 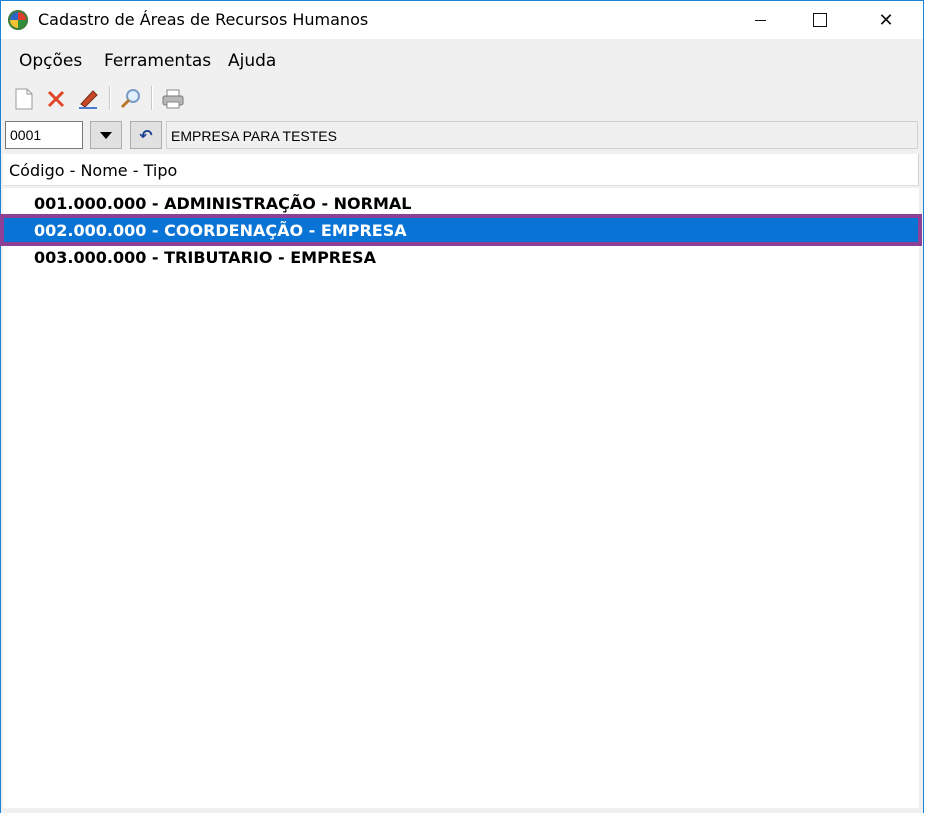 What do you see at coordinates (462, 810) in the screenshot?
I see `status-bar` at bounding box center [462, 810].